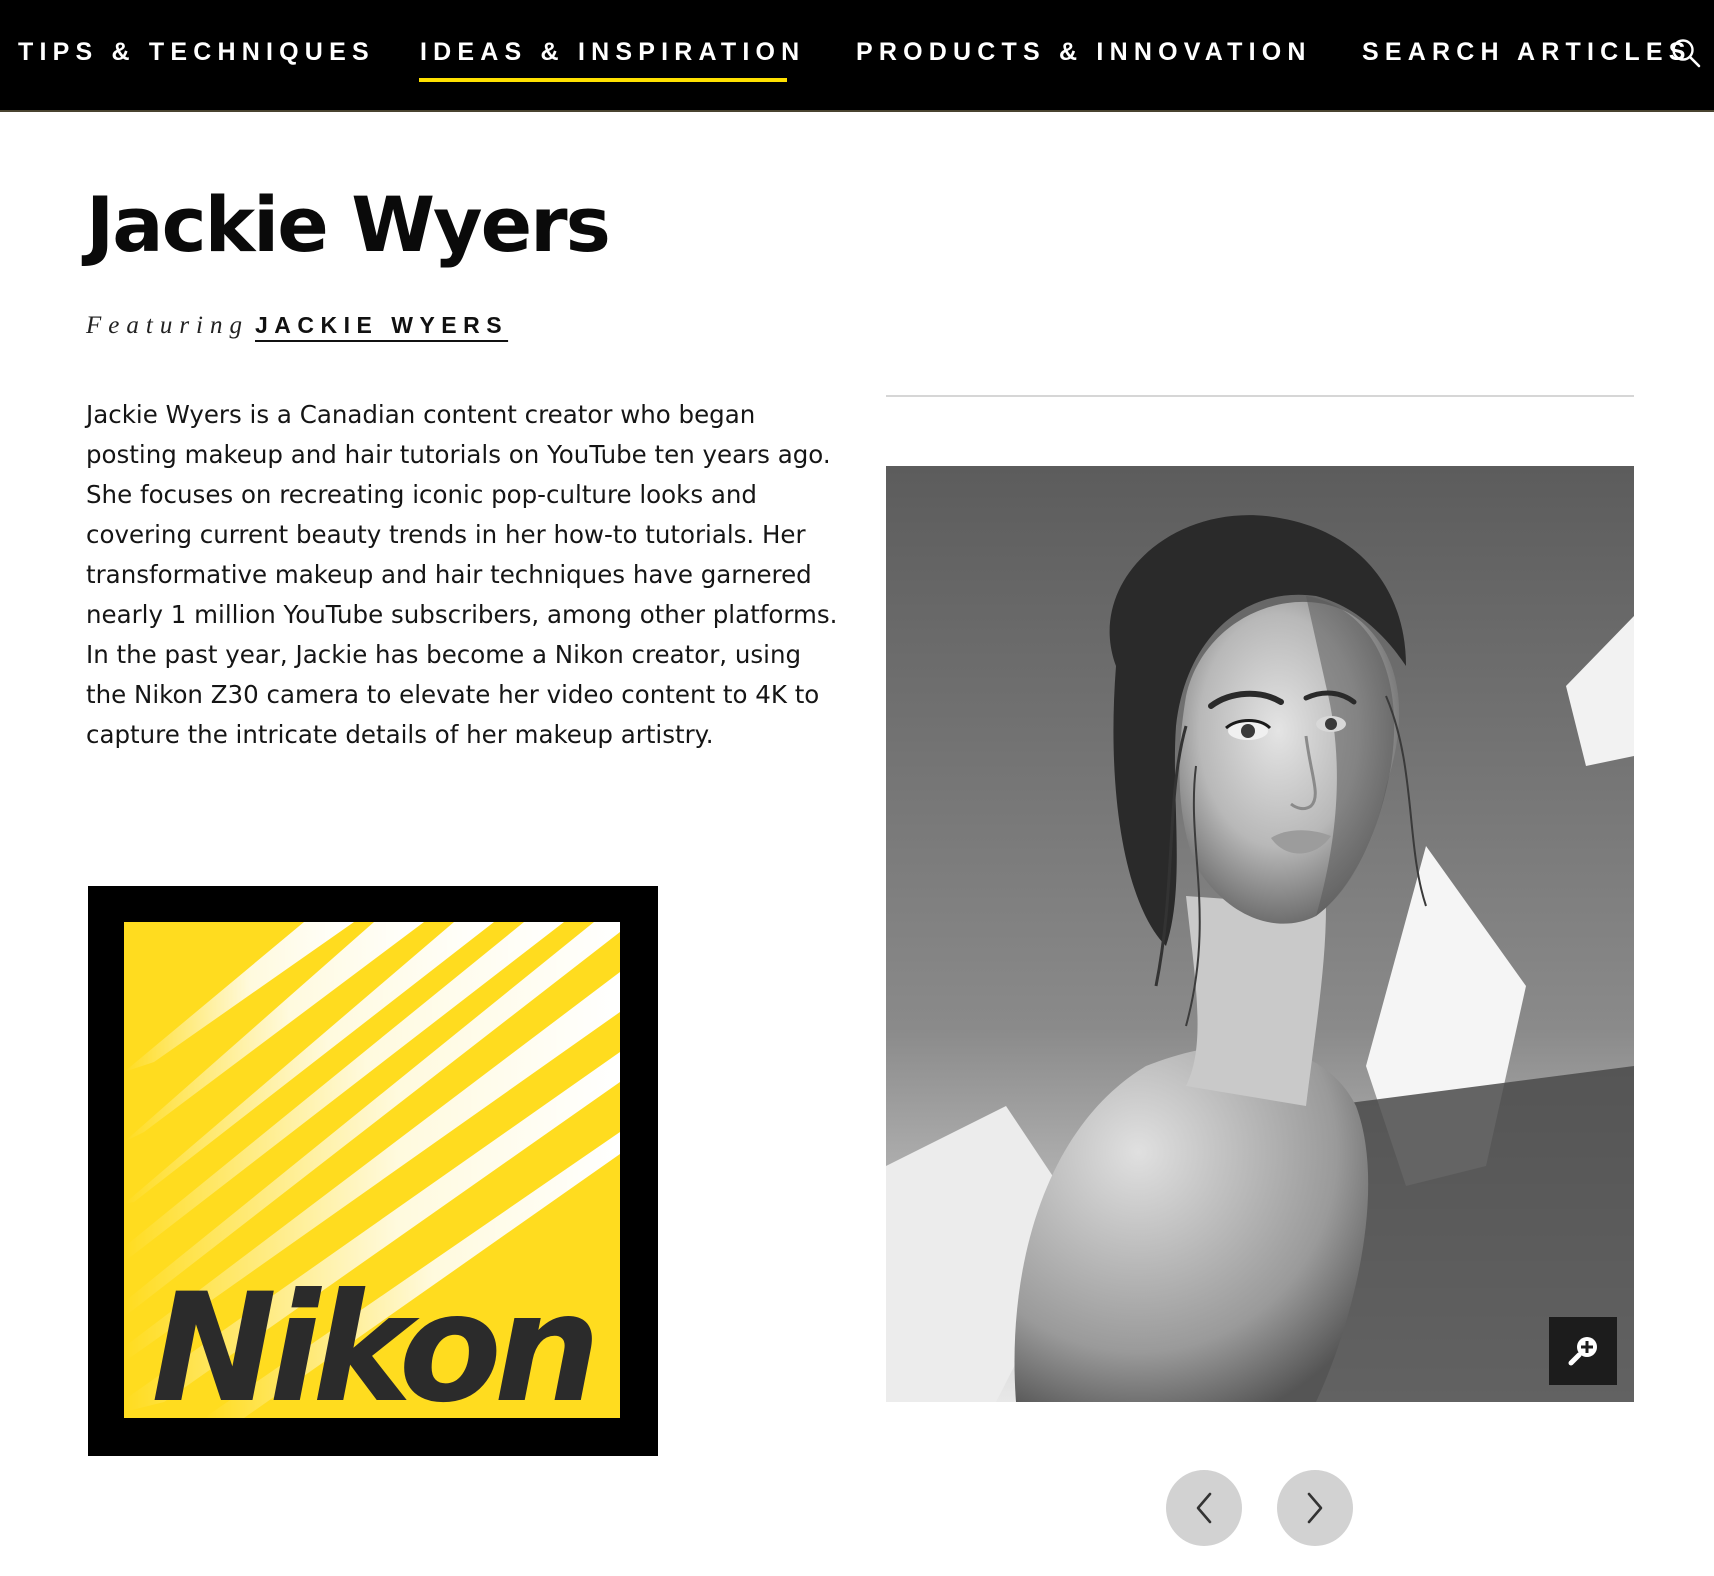  I want to click on nikon-logo-art: Nikon, so click(372, 1170).